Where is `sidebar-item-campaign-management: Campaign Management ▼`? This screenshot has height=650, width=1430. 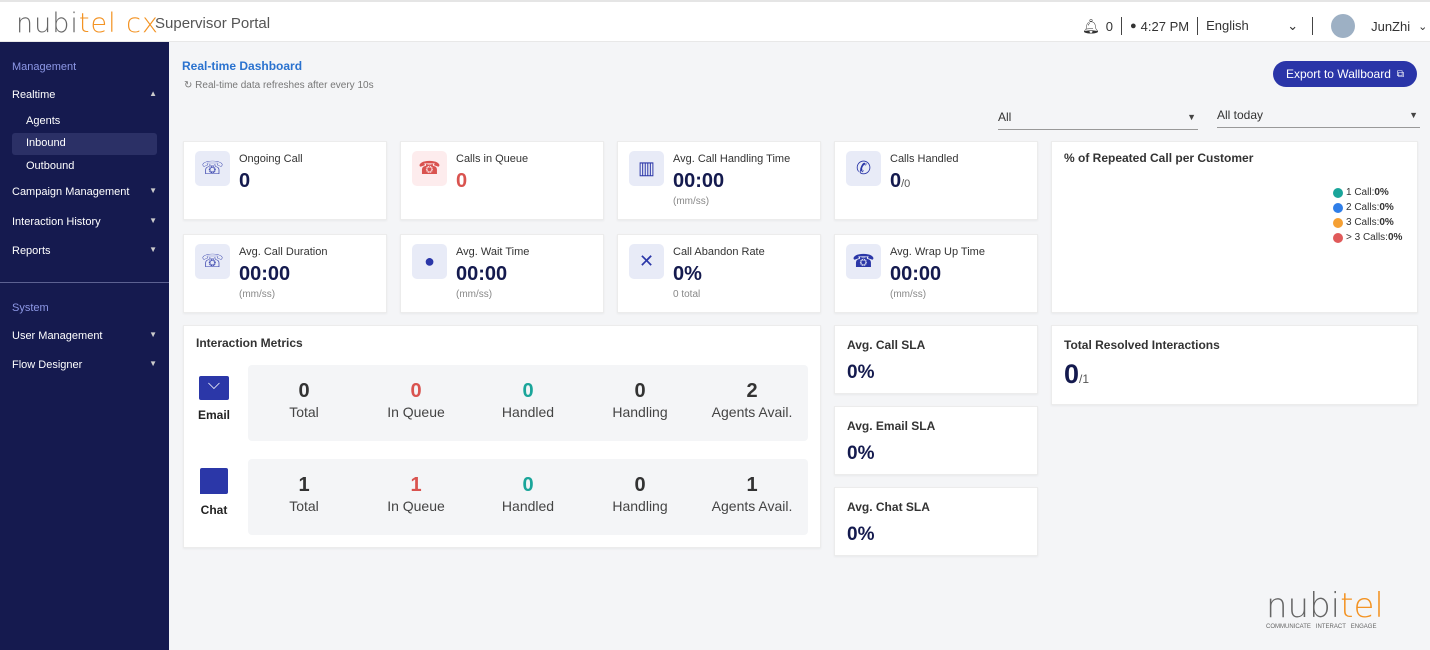 sidebar-item-campaign-management: Campaign Management ▼ is located at coordinates (84, 192).